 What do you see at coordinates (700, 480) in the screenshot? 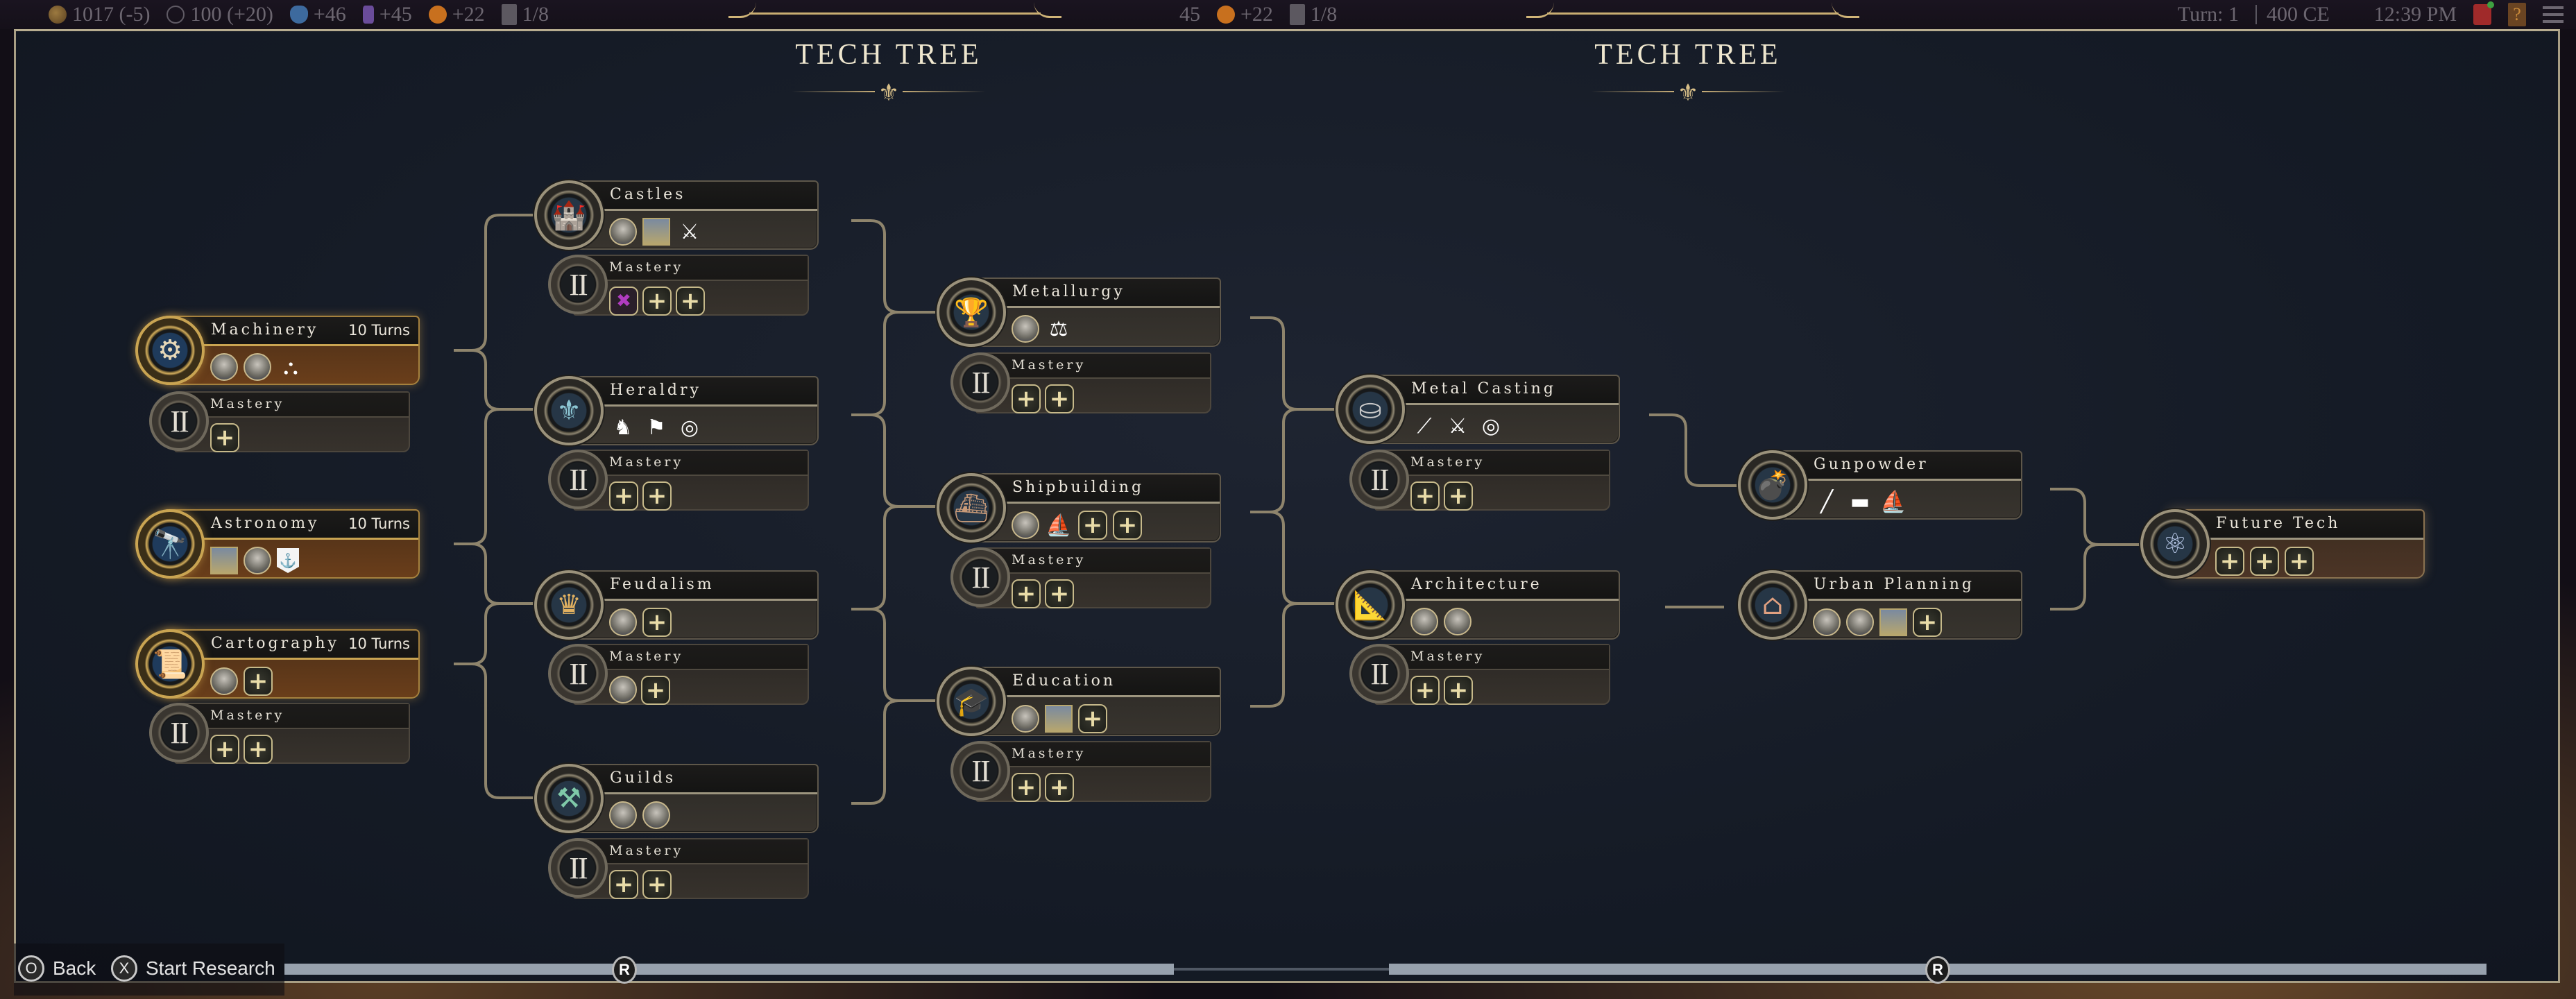
I see `mastery-node-heraldry: Mastery + + II` at bounding box center [700, 480].